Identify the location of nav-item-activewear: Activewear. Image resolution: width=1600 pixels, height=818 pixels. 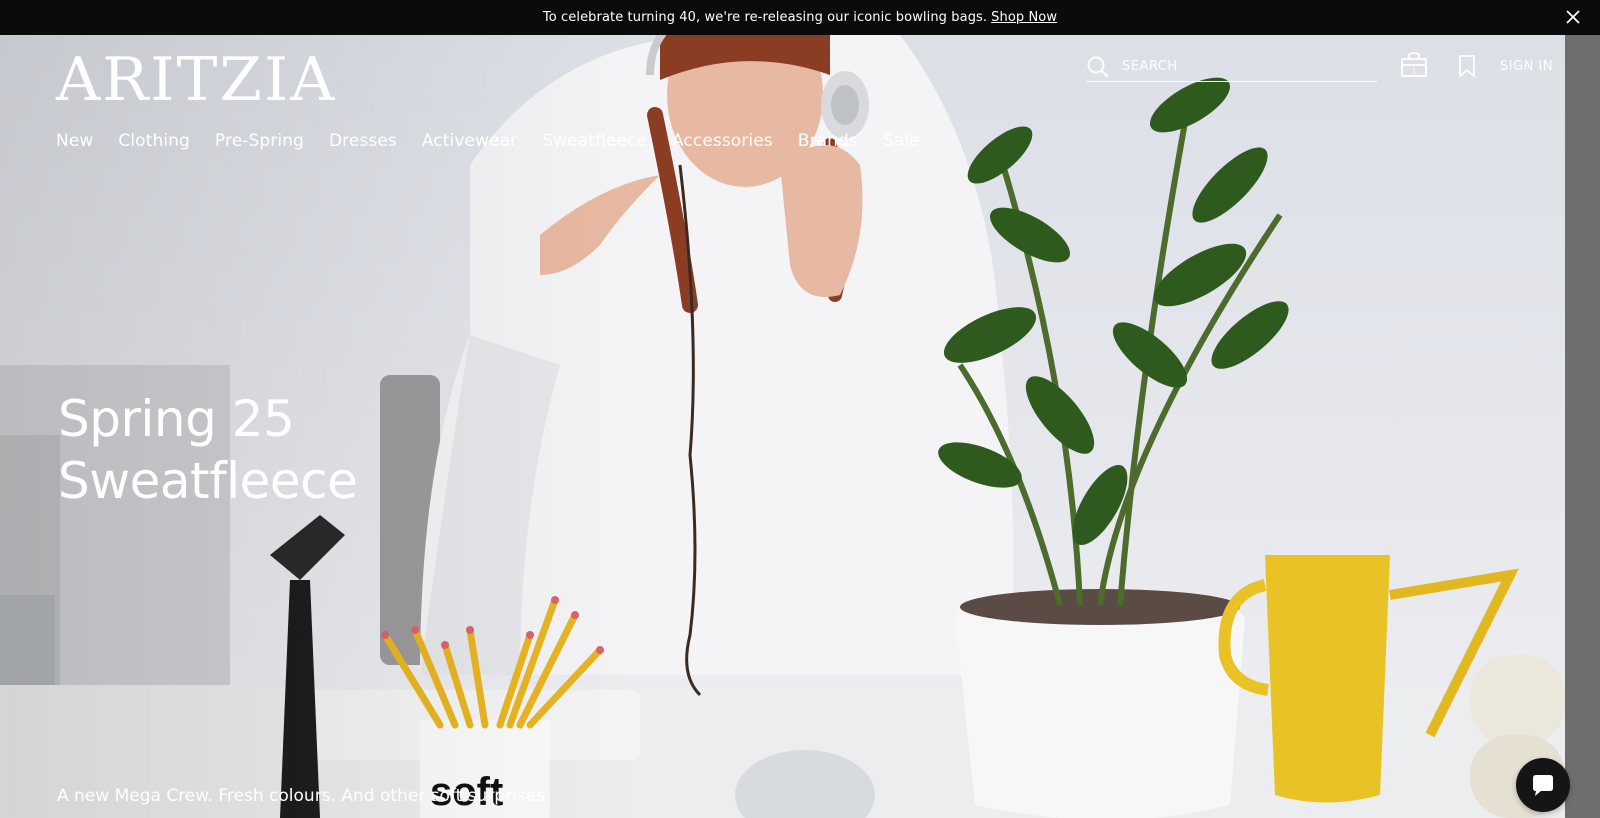
(469, 141).